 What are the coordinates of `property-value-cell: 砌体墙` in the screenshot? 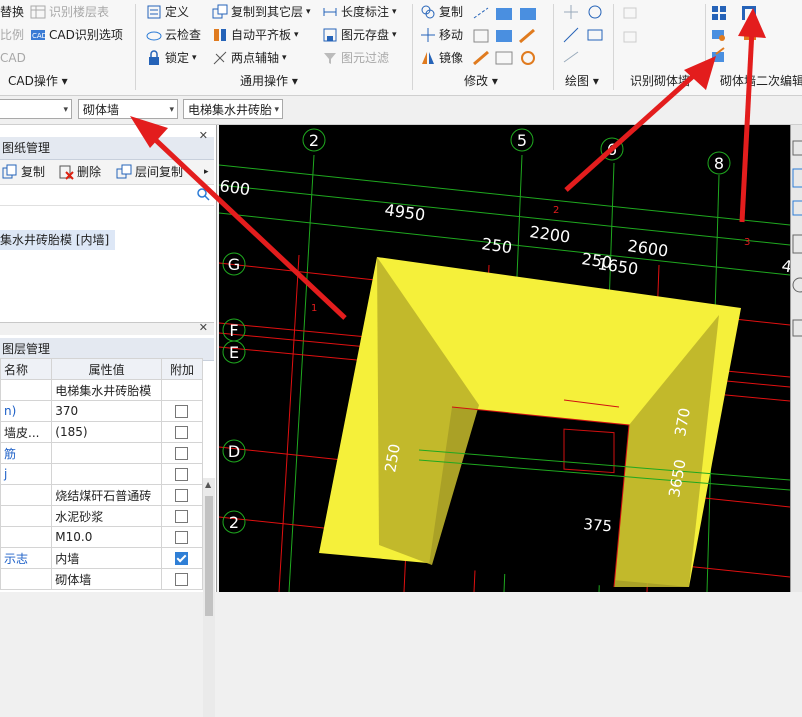 It's located at (106, 579).